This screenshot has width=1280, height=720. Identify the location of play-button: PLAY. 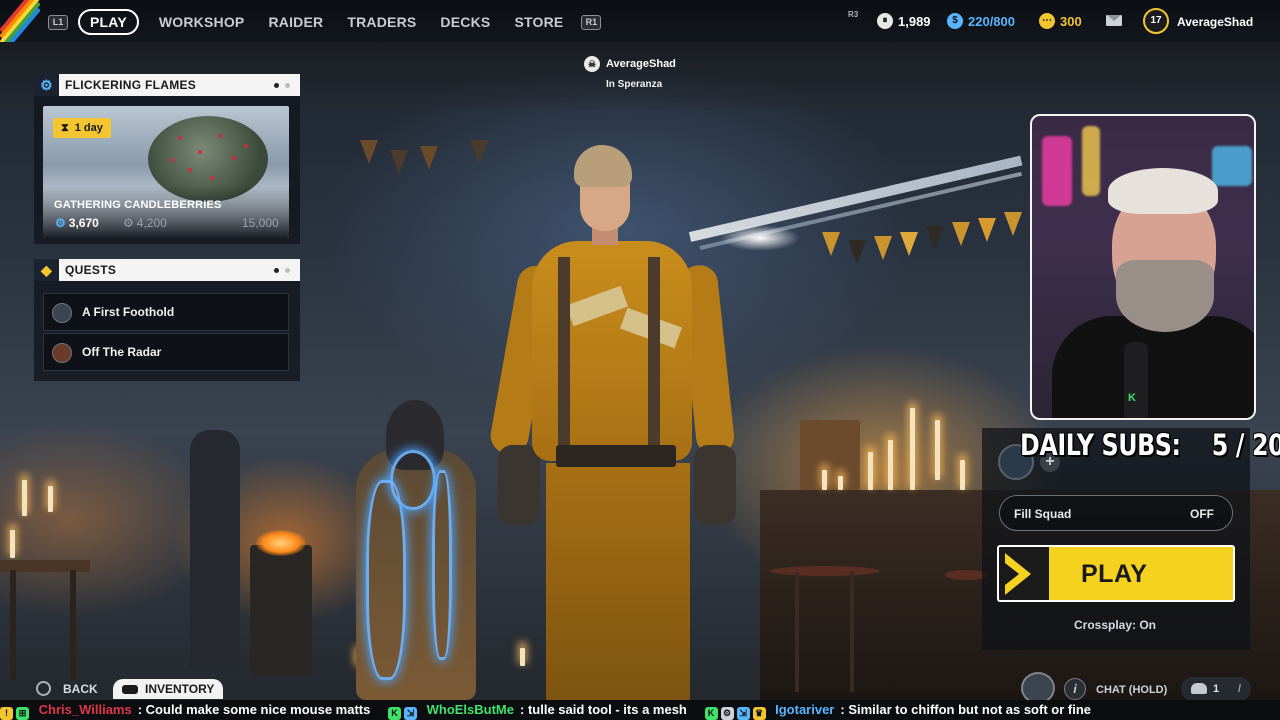
(1116, 573).